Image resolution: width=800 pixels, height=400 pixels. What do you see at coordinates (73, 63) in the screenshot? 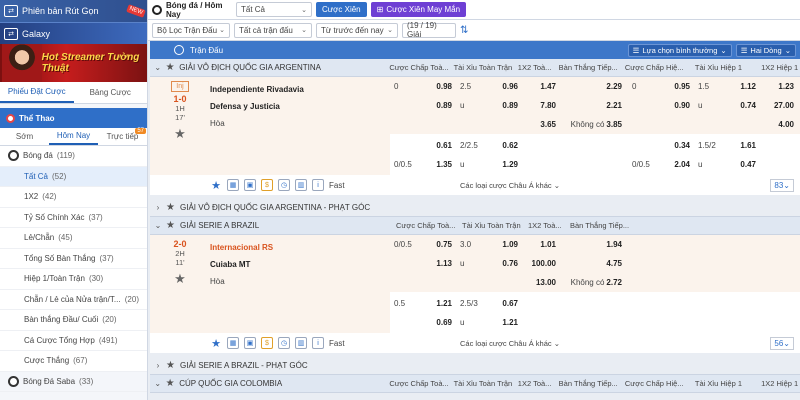
I see `streamer-banner: Hot Streamer Tường Thuật` at bounding box center [73, 63].